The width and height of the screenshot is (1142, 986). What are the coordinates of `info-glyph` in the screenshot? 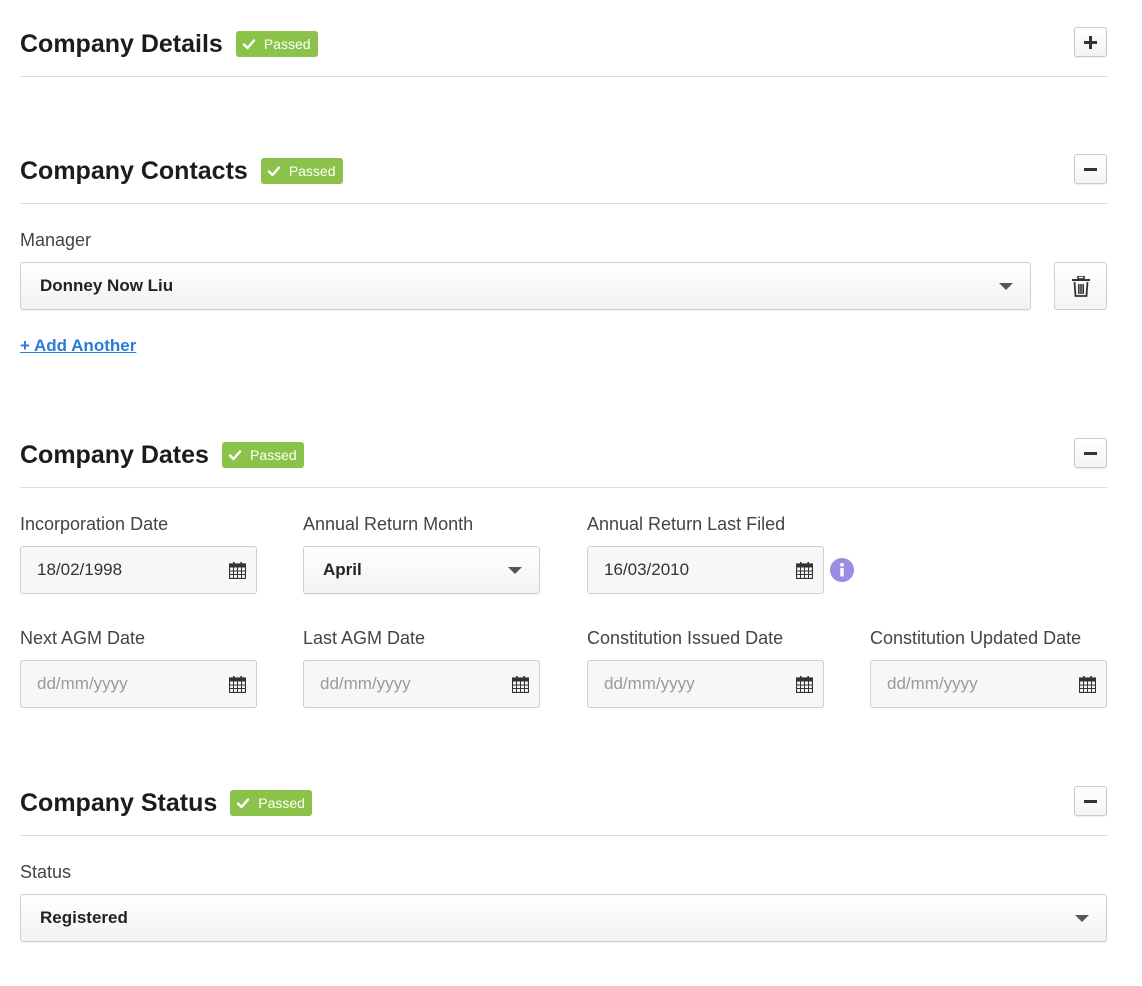 It's located at (842, 569).